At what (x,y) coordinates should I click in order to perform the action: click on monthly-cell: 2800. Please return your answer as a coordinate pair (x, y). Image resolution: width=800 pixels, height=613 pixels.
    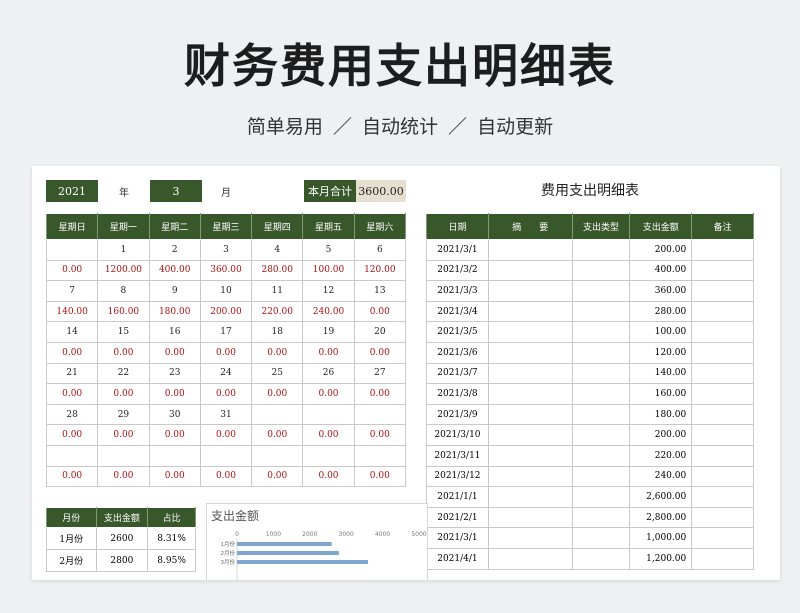
    Looking at the image, I should click on (122, 560).